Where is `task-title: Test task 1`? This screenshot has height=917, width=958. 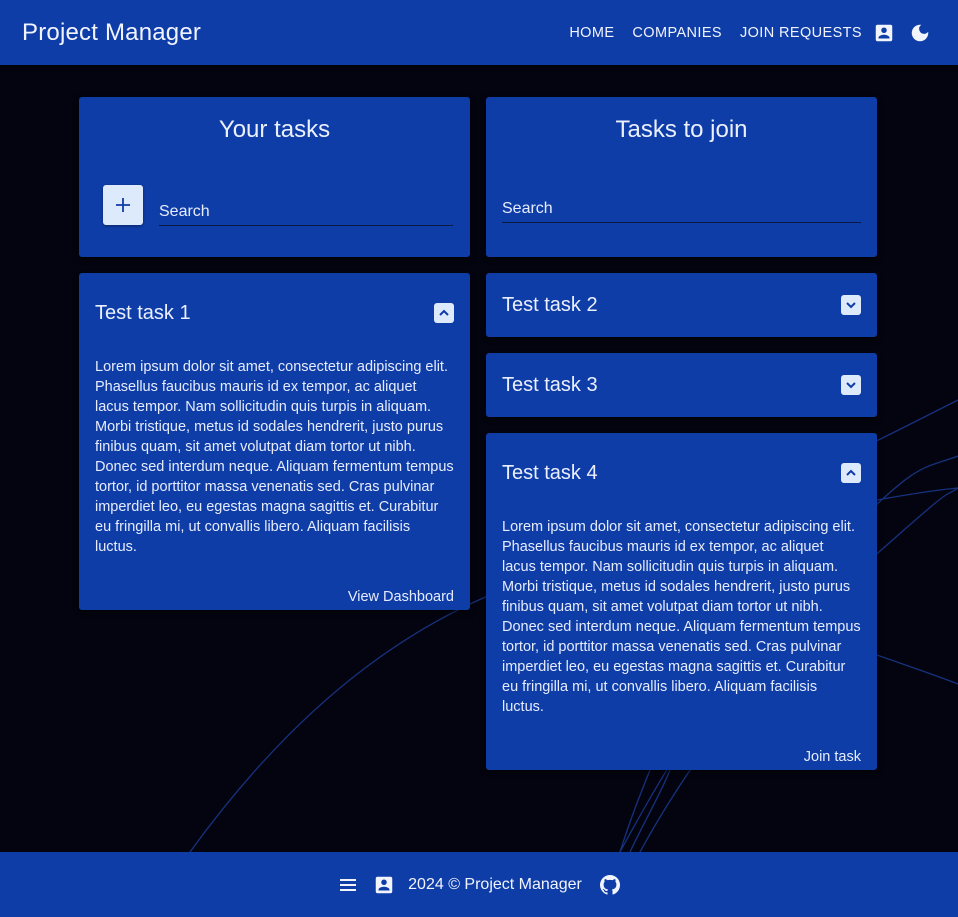 task-title: Test task 1 is located at coordinates (143, 312).